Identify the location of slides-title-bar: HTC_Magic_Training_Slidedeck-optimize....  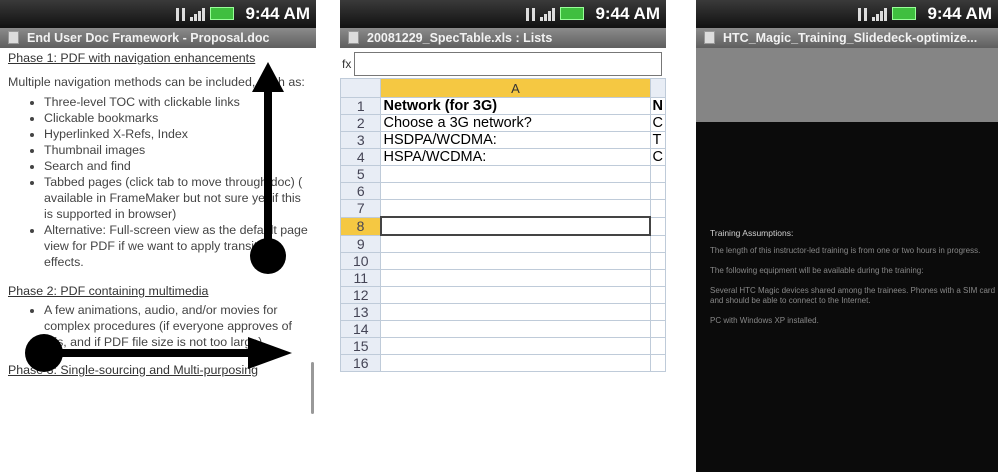
(847, 38).